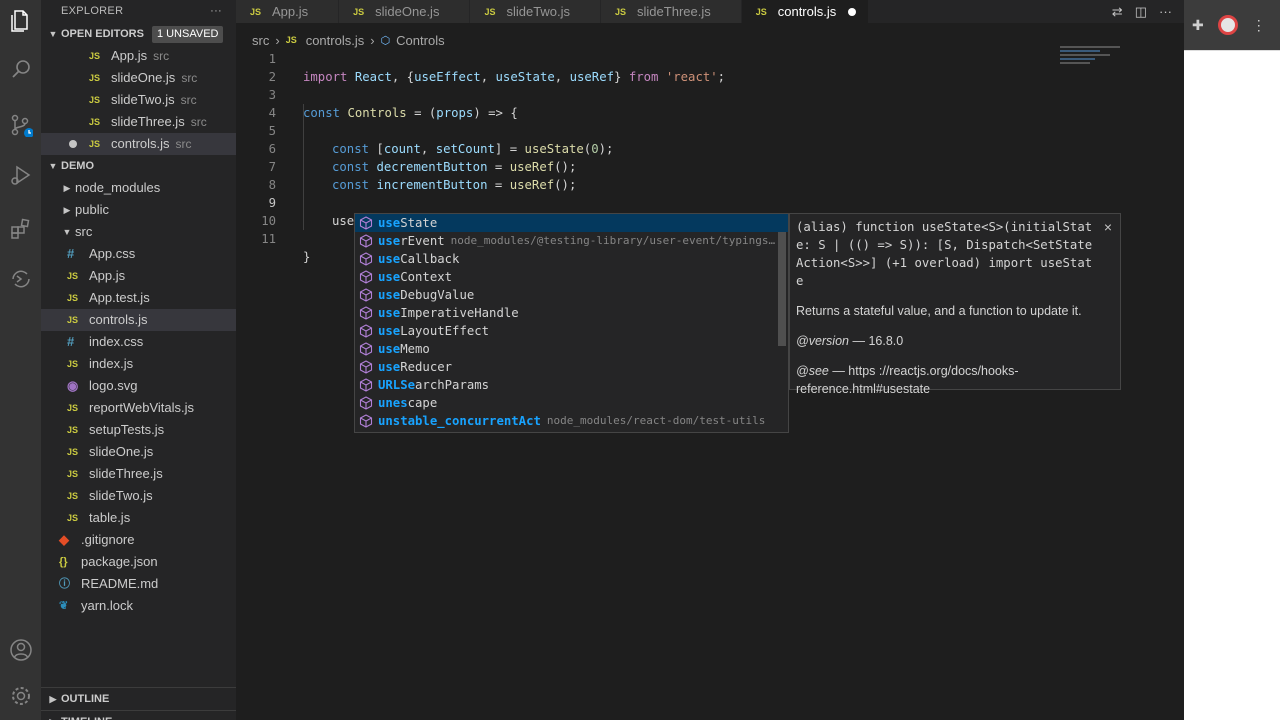  What do you see at coordinates (420, 40) in the screenshot?
I see `breadcrumb-symbol: Controls` at bounding box center [420, 40].